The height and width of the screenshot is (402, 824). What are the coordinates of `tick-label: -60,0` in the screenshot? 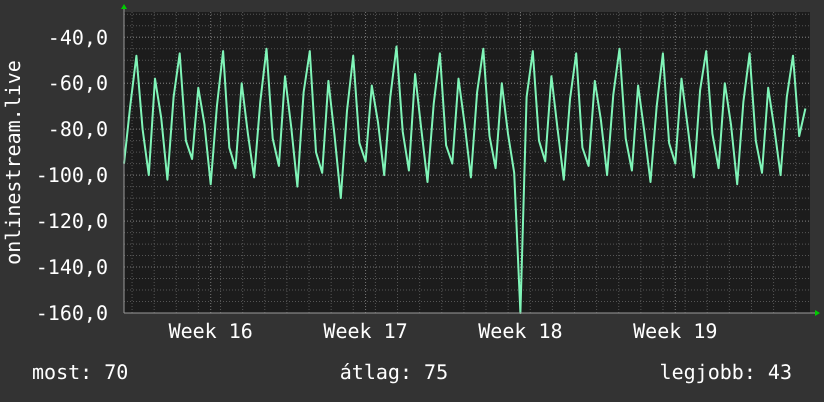 It's located at (78, 83).